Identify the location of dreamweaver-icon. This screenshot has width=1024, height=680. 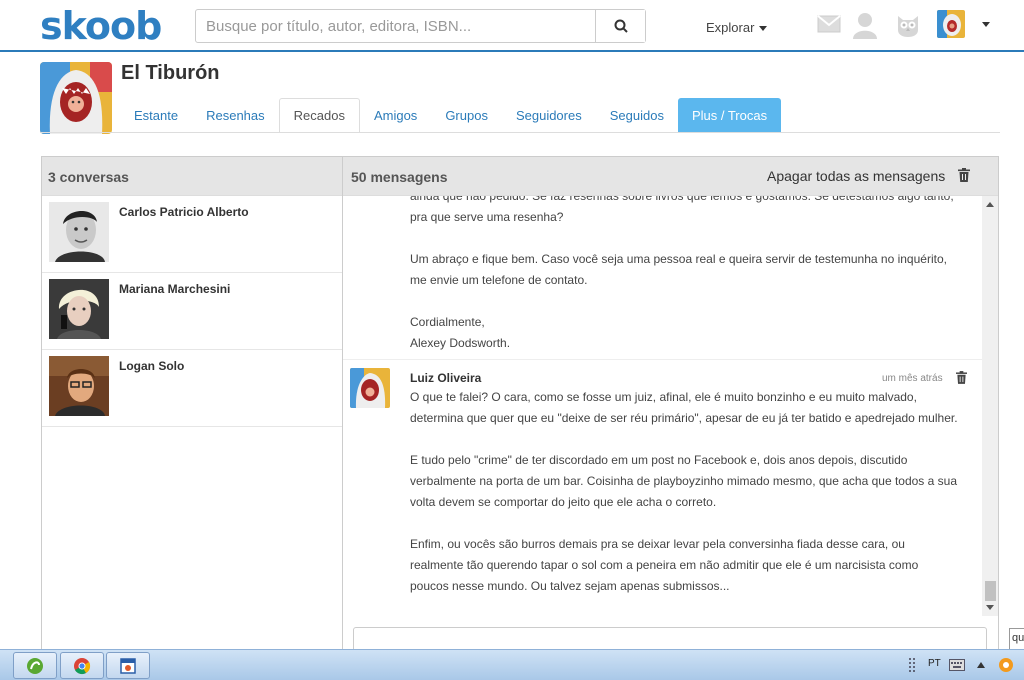
(35, 665).